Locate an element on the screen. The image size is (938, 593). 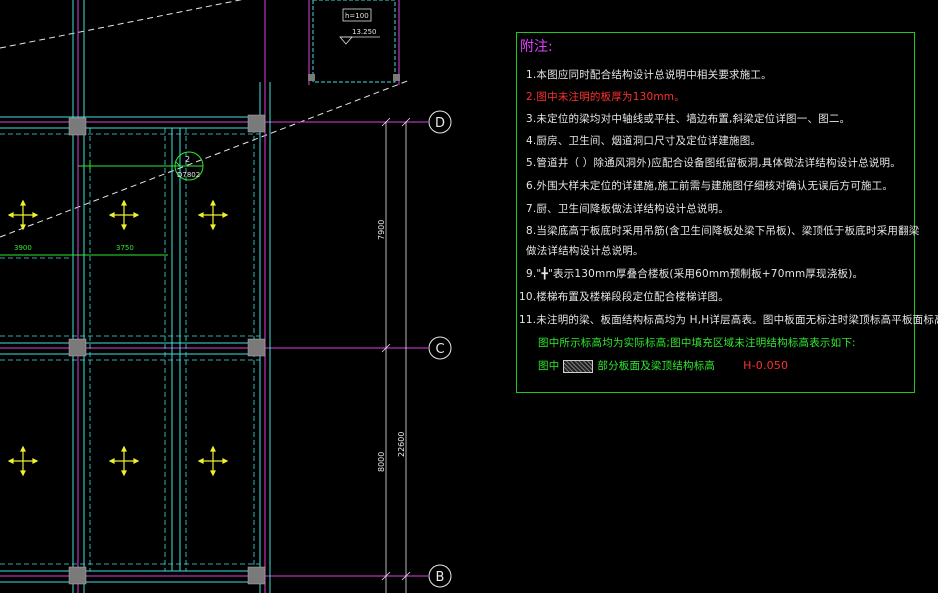
grid-bubble-C: C is located at coordinates (440, 348).